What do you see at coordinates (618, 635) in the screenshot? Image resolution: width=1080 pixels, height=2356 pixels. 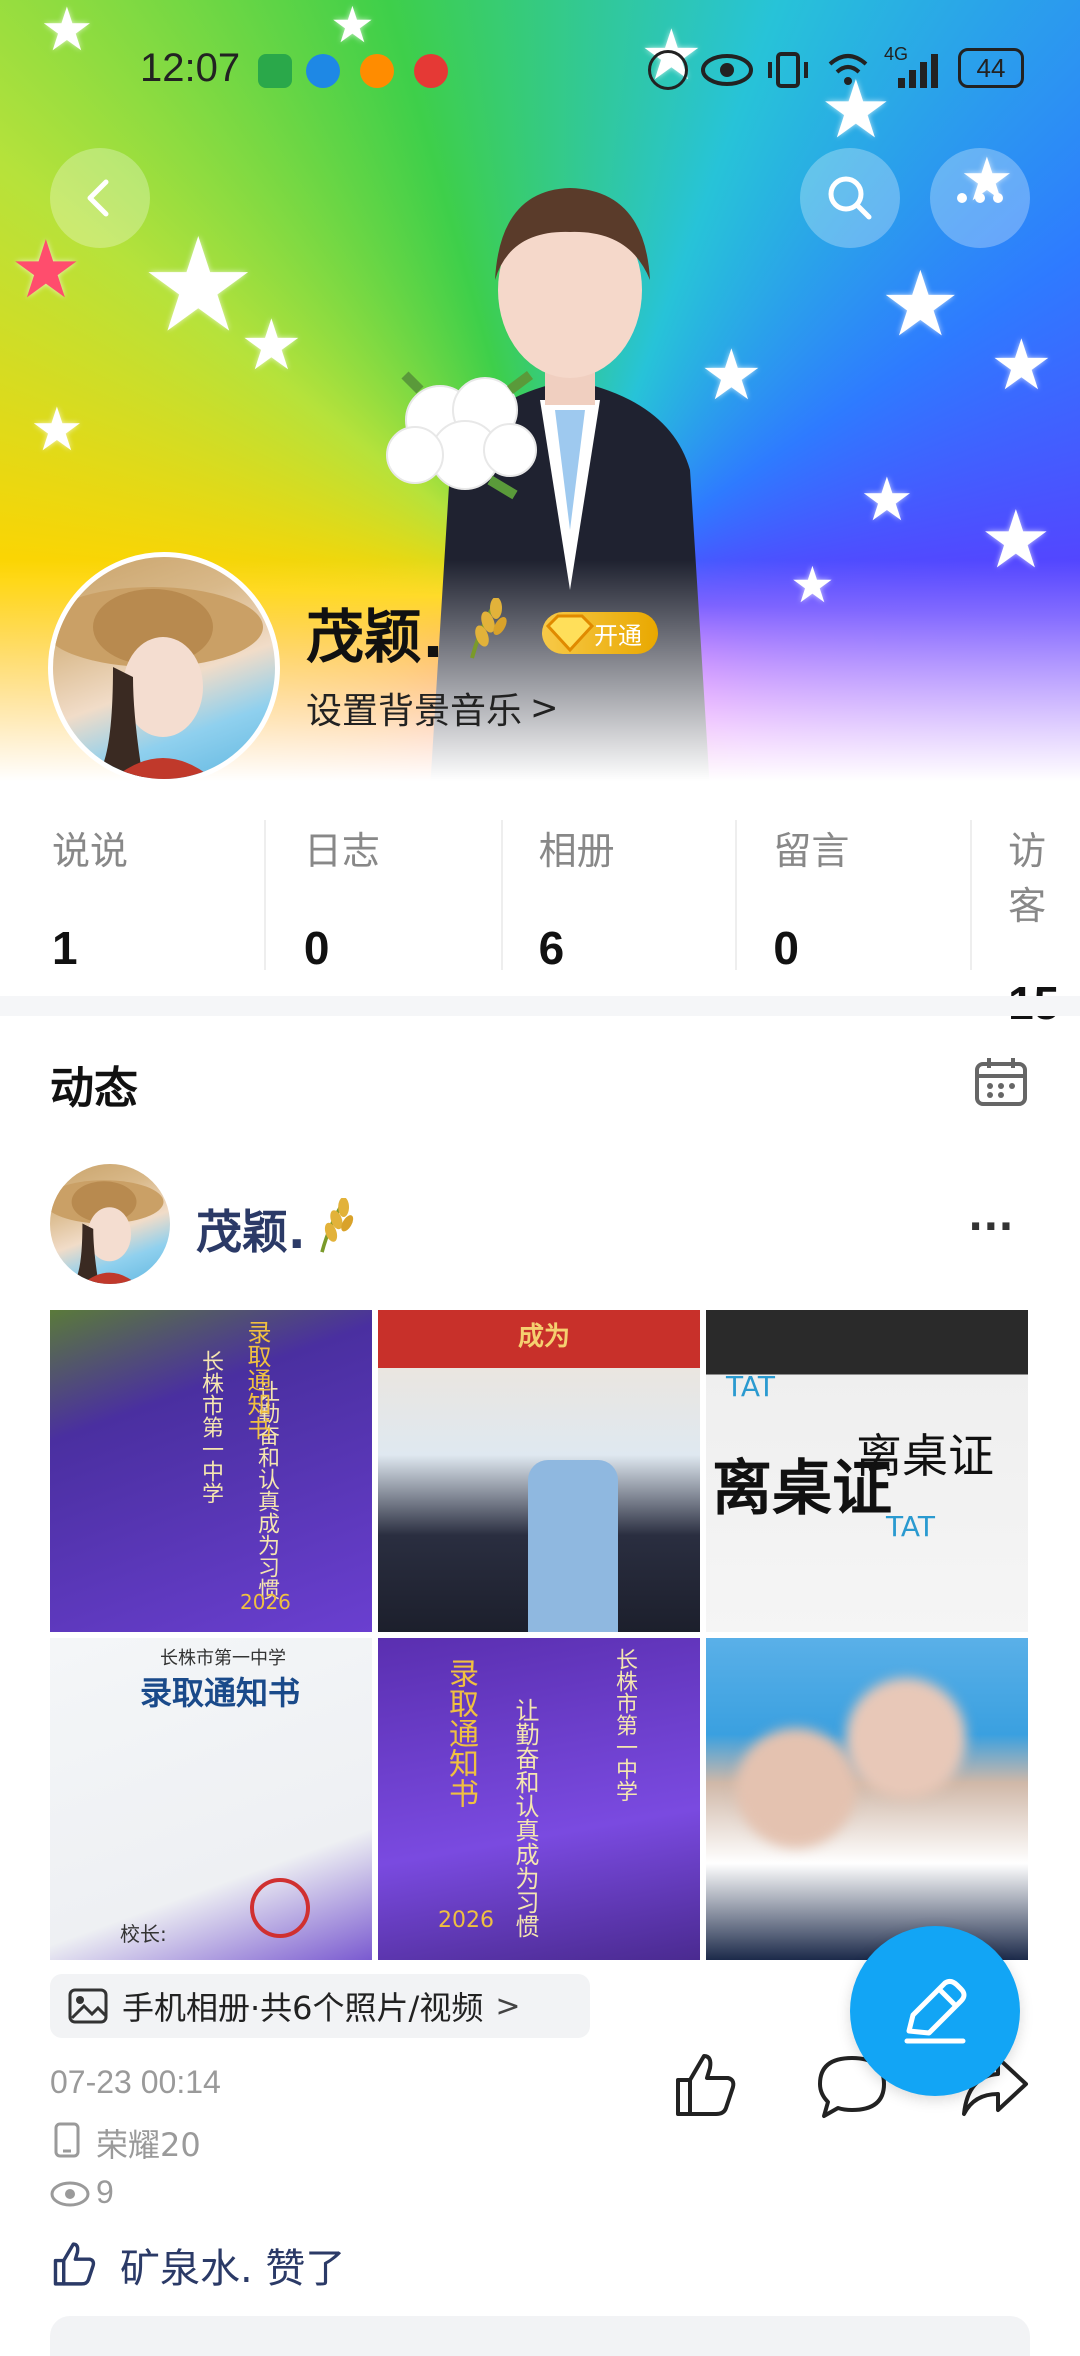 I see `vip-open-label: 开通` at bounding box center [618, 635].